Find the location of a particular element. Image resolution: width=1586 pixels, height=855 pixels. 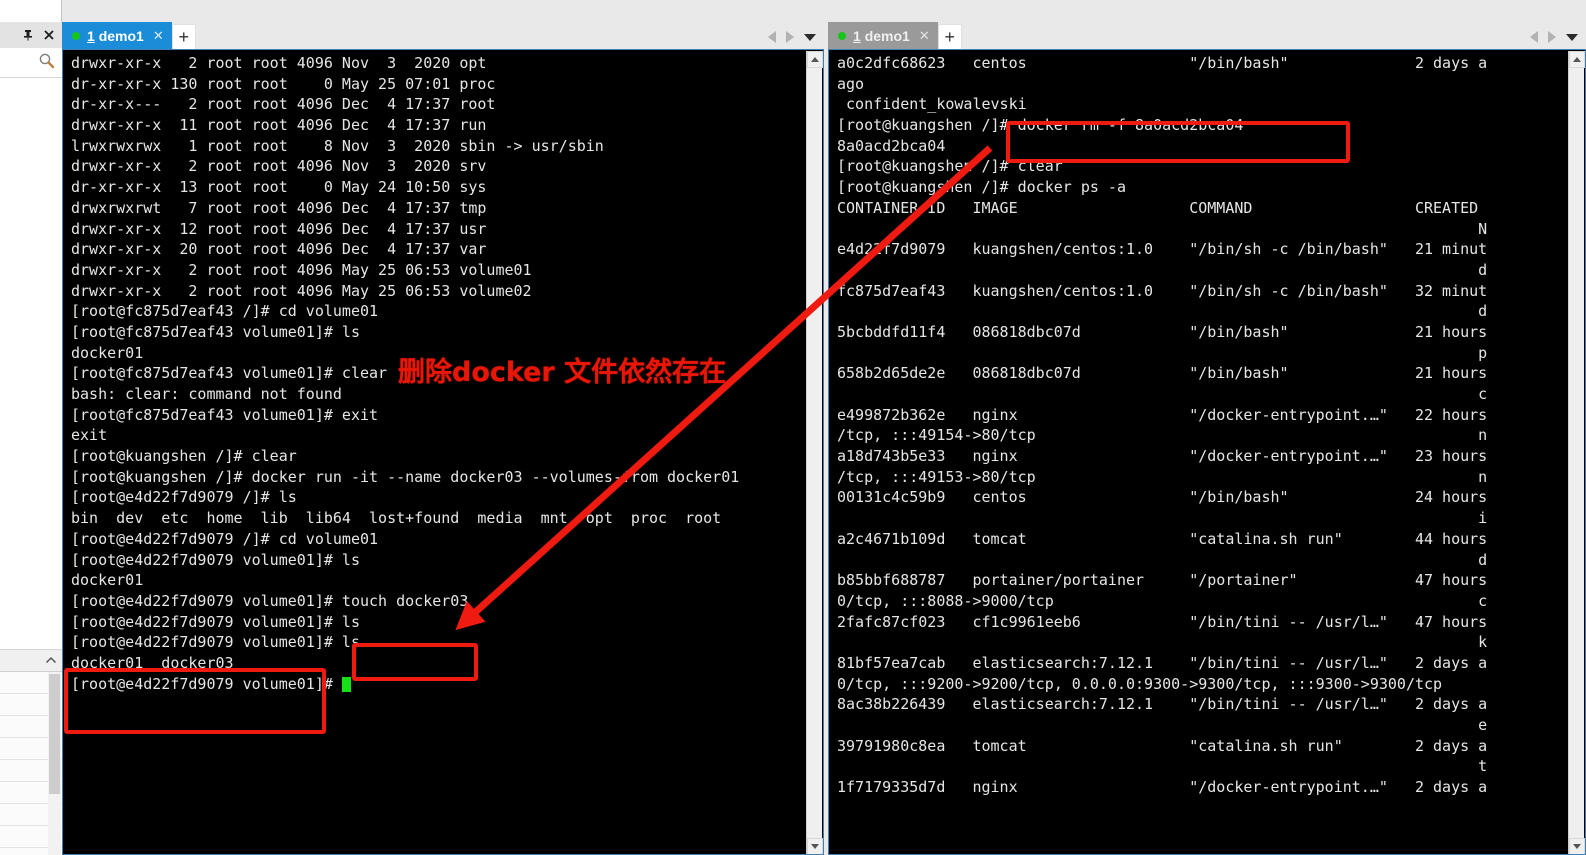

terminal-line: e is located at coordinates (1162, 725).